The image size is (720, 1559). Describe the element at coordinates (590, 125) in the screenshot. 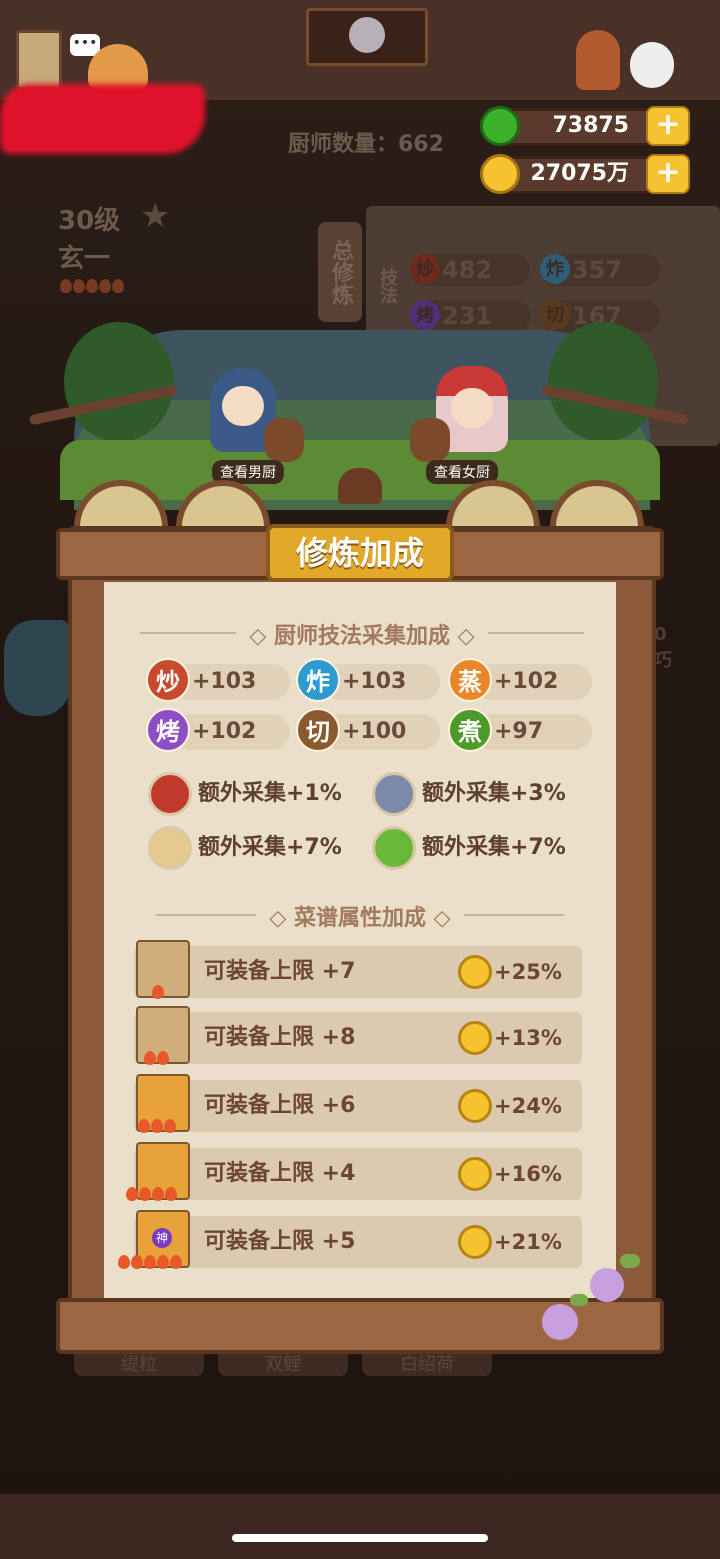

I see `jade-amount: 73875` at that location.